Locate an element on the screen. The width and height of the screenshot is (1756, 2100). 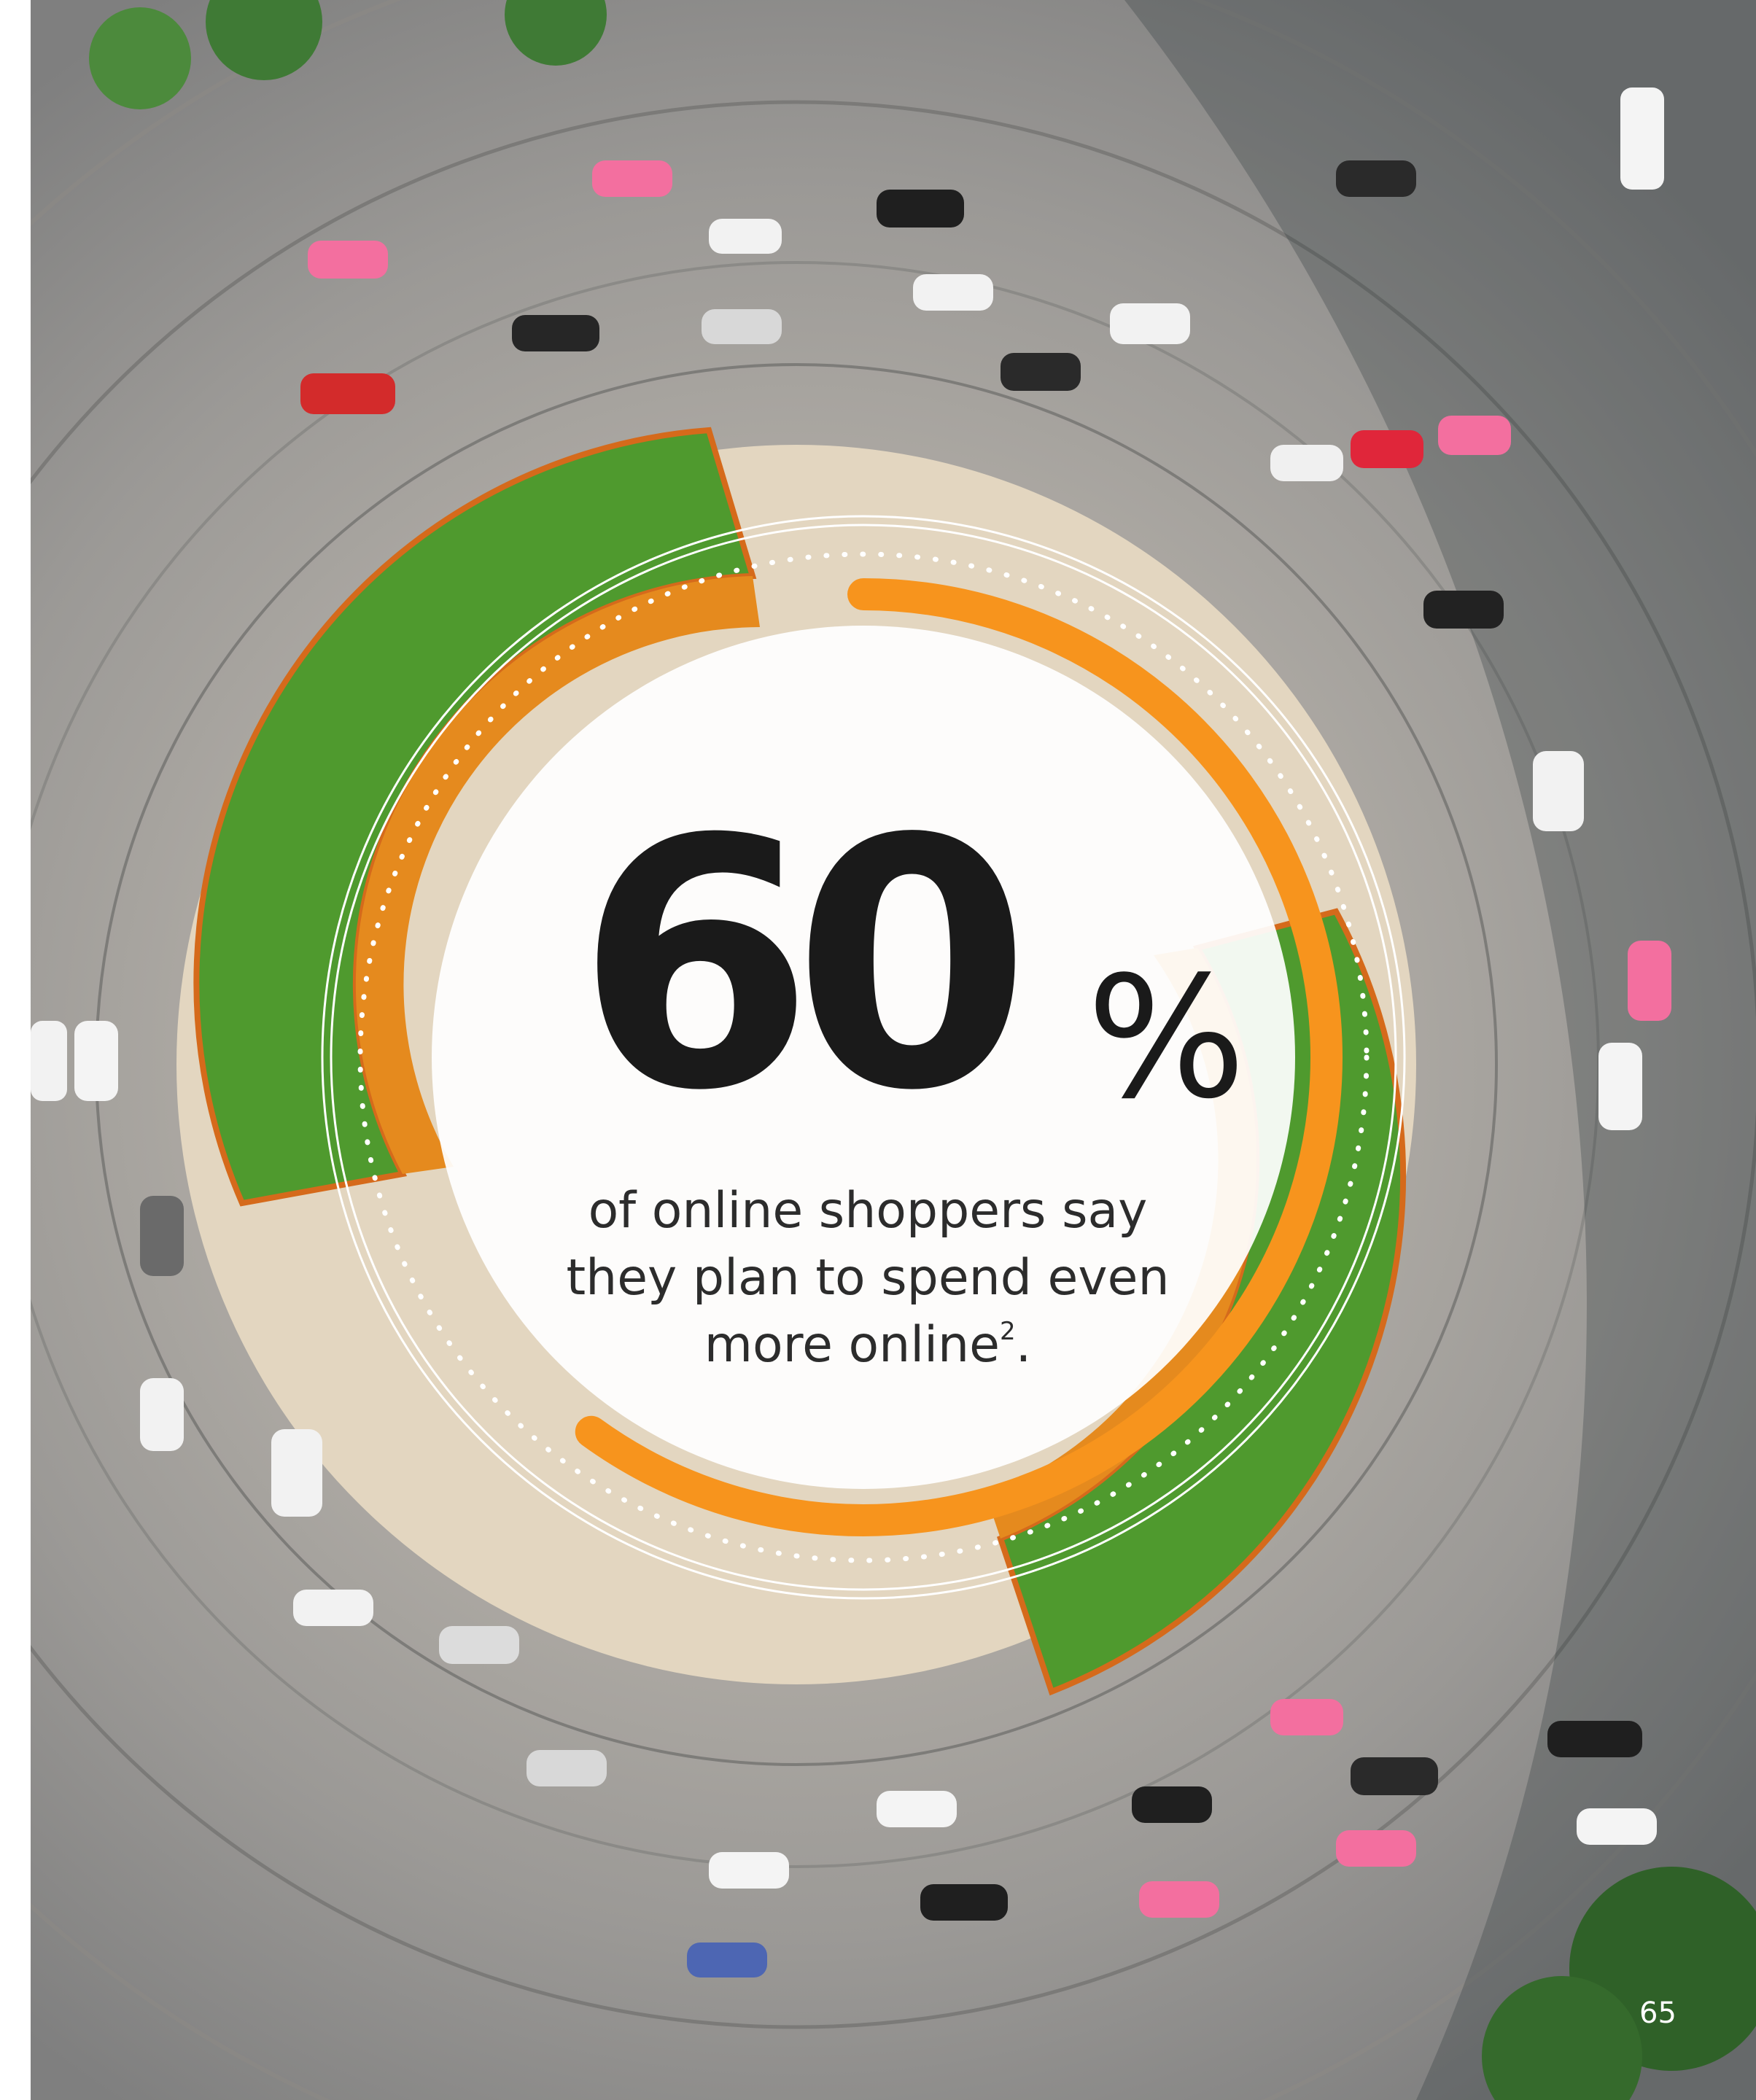
caption-line-3: more online2. is located at coordinates (868, 1345).